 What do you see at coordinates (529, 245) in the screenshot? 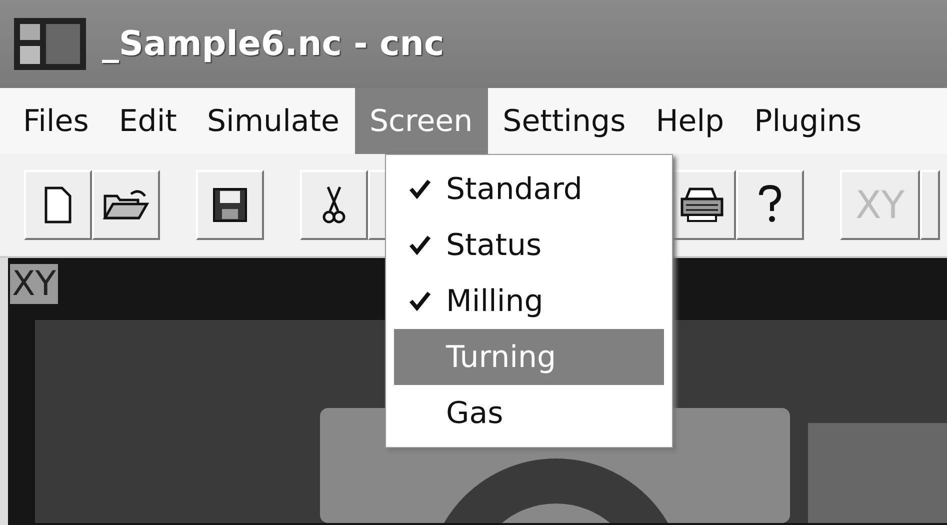
I see `menu-option: Status` at bounding box center [529, 245].